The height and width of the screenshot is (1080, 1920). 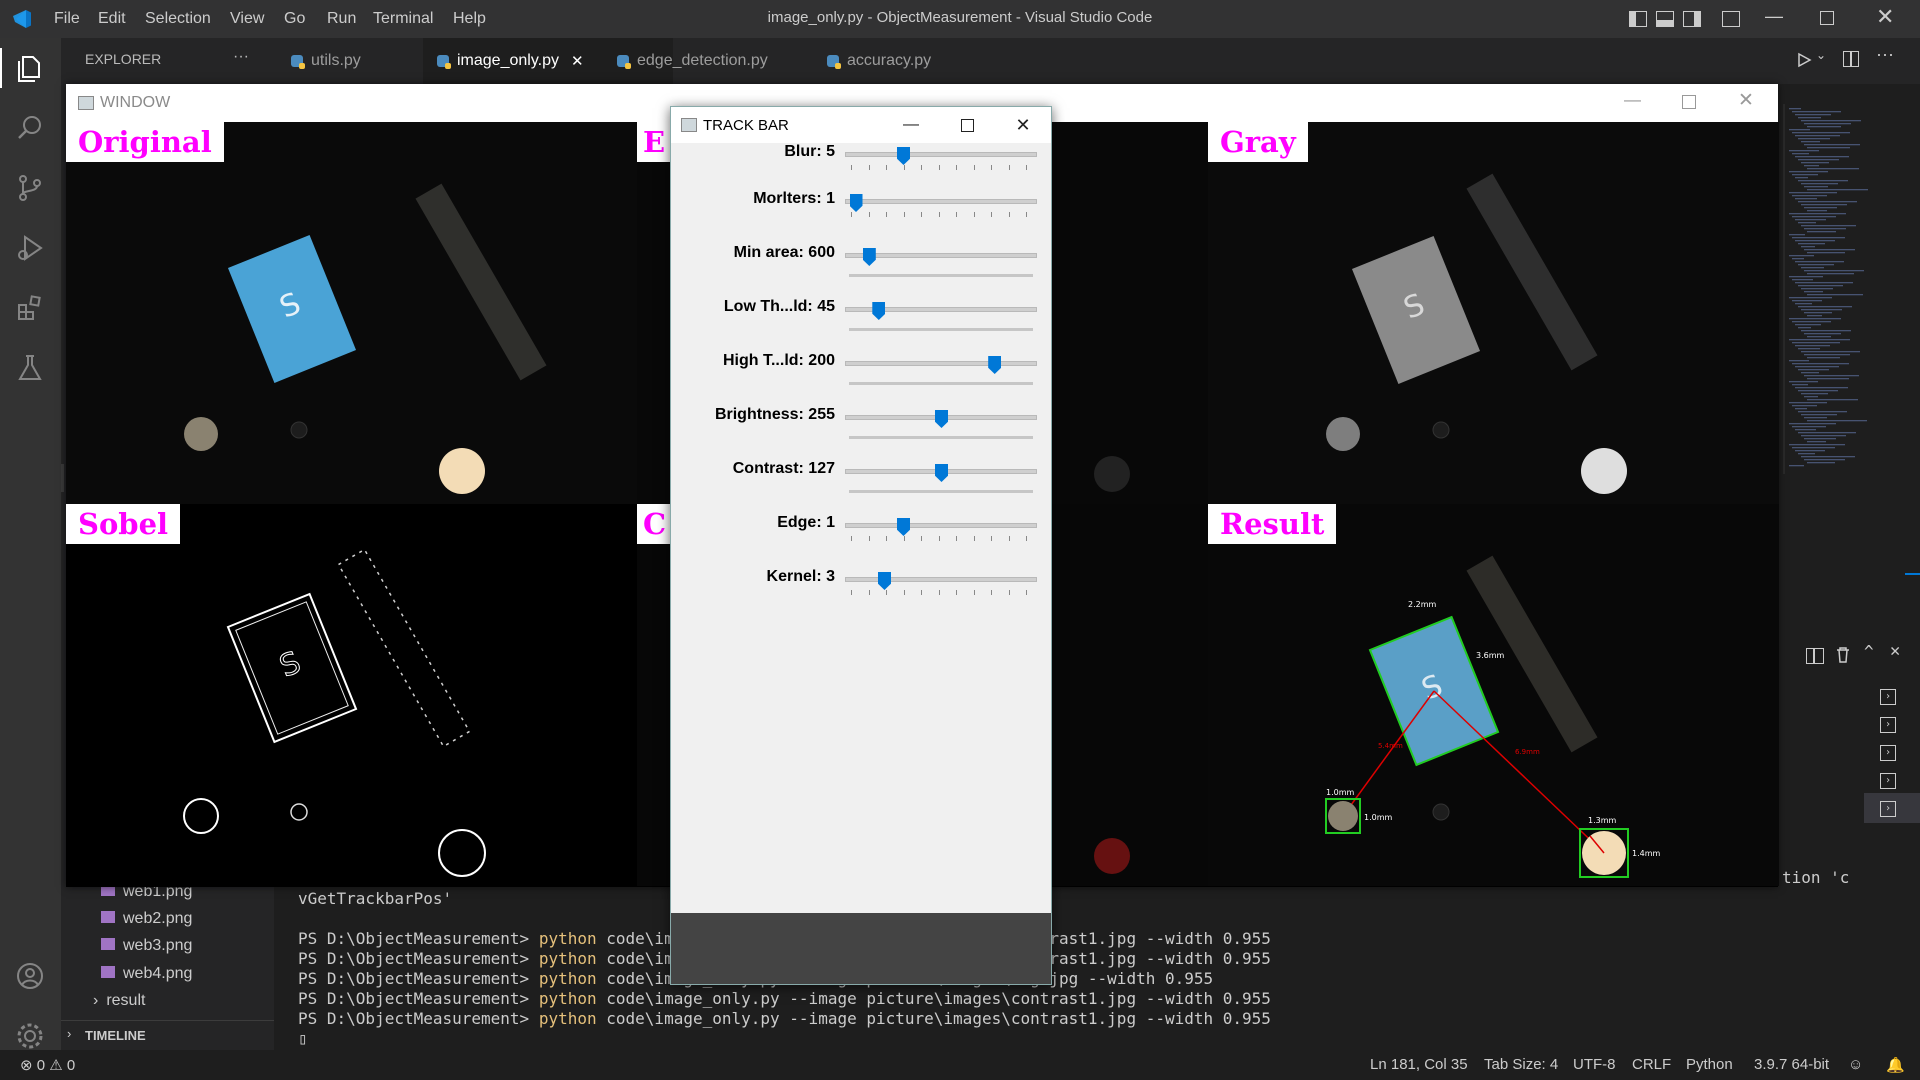 I want to click on menu-go: Go, so click(x=294, y=19).